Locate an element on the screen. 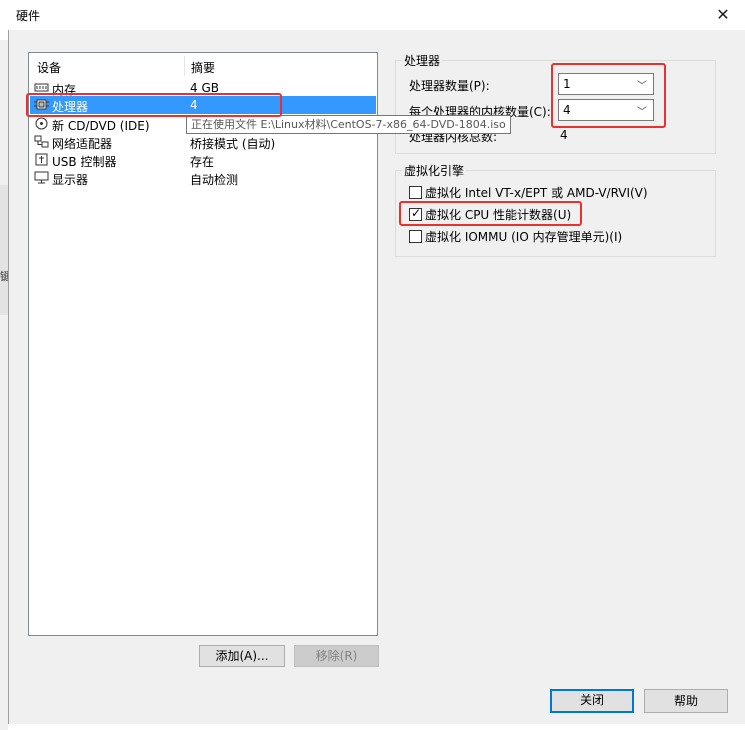  virtualize-iommu-label: 虚拟化 IOMMU (IO 内存管理单元)(I) is located at coordinates (523, 236).